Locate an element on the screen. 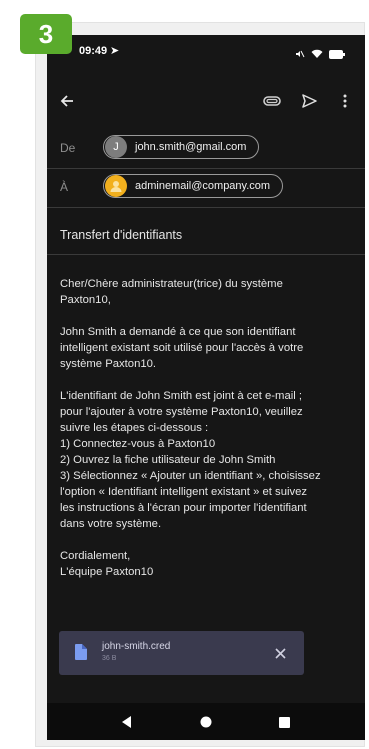  back-button is located at coordinates (67, 101).